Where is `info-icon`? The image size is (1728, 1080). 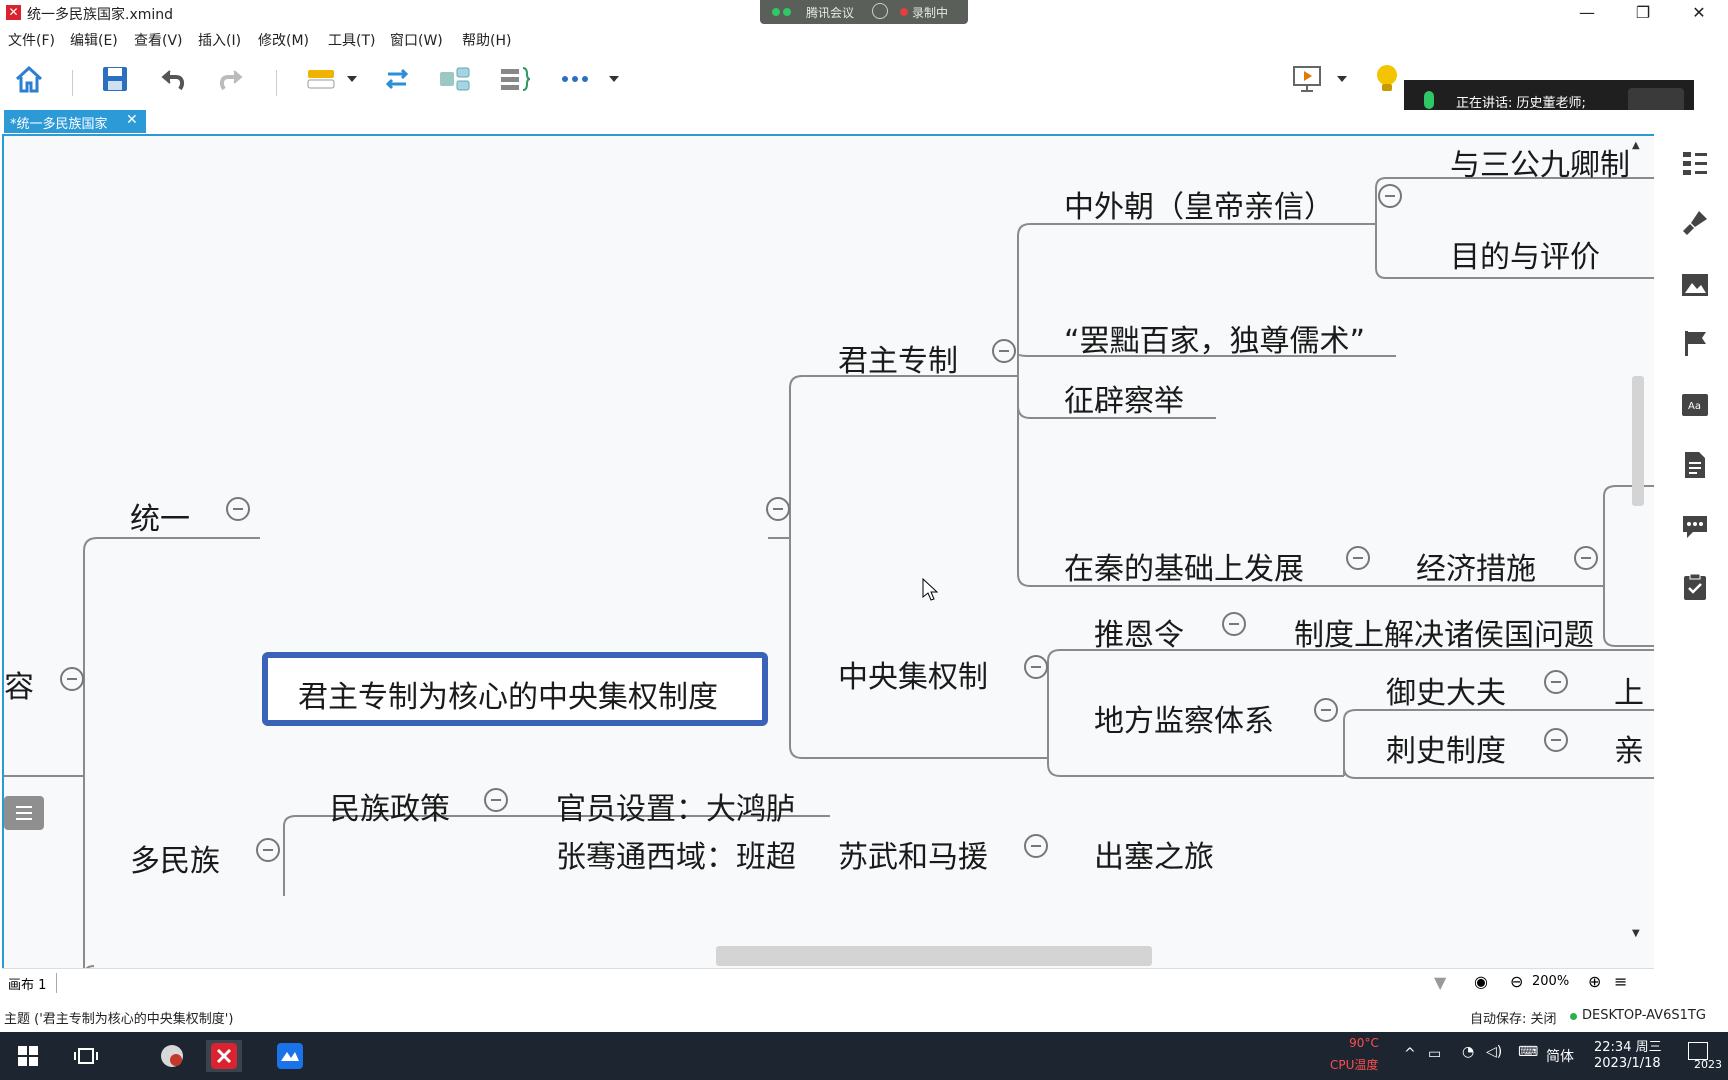
info-icon is located at coordinates (880, 11).